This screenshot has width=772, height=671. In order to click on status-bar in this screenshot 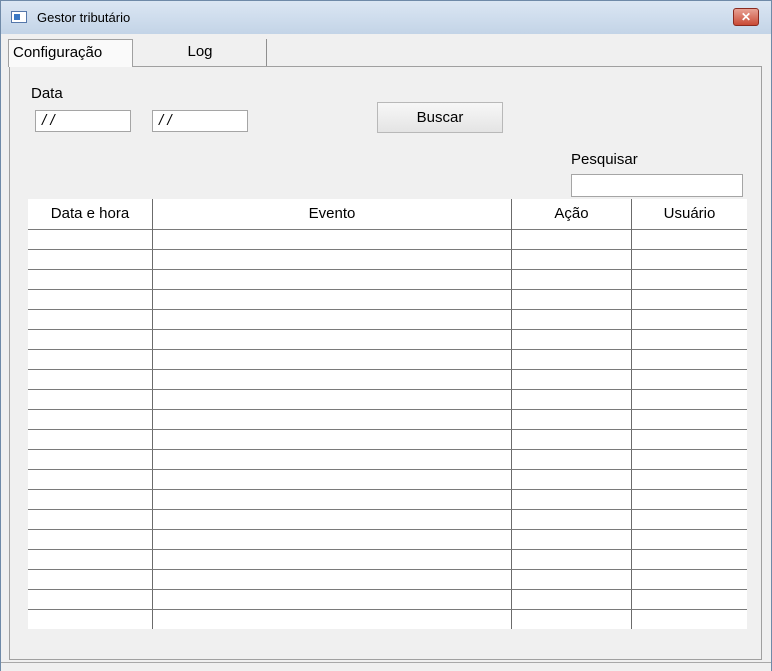, I will do `click(386, 666)`.